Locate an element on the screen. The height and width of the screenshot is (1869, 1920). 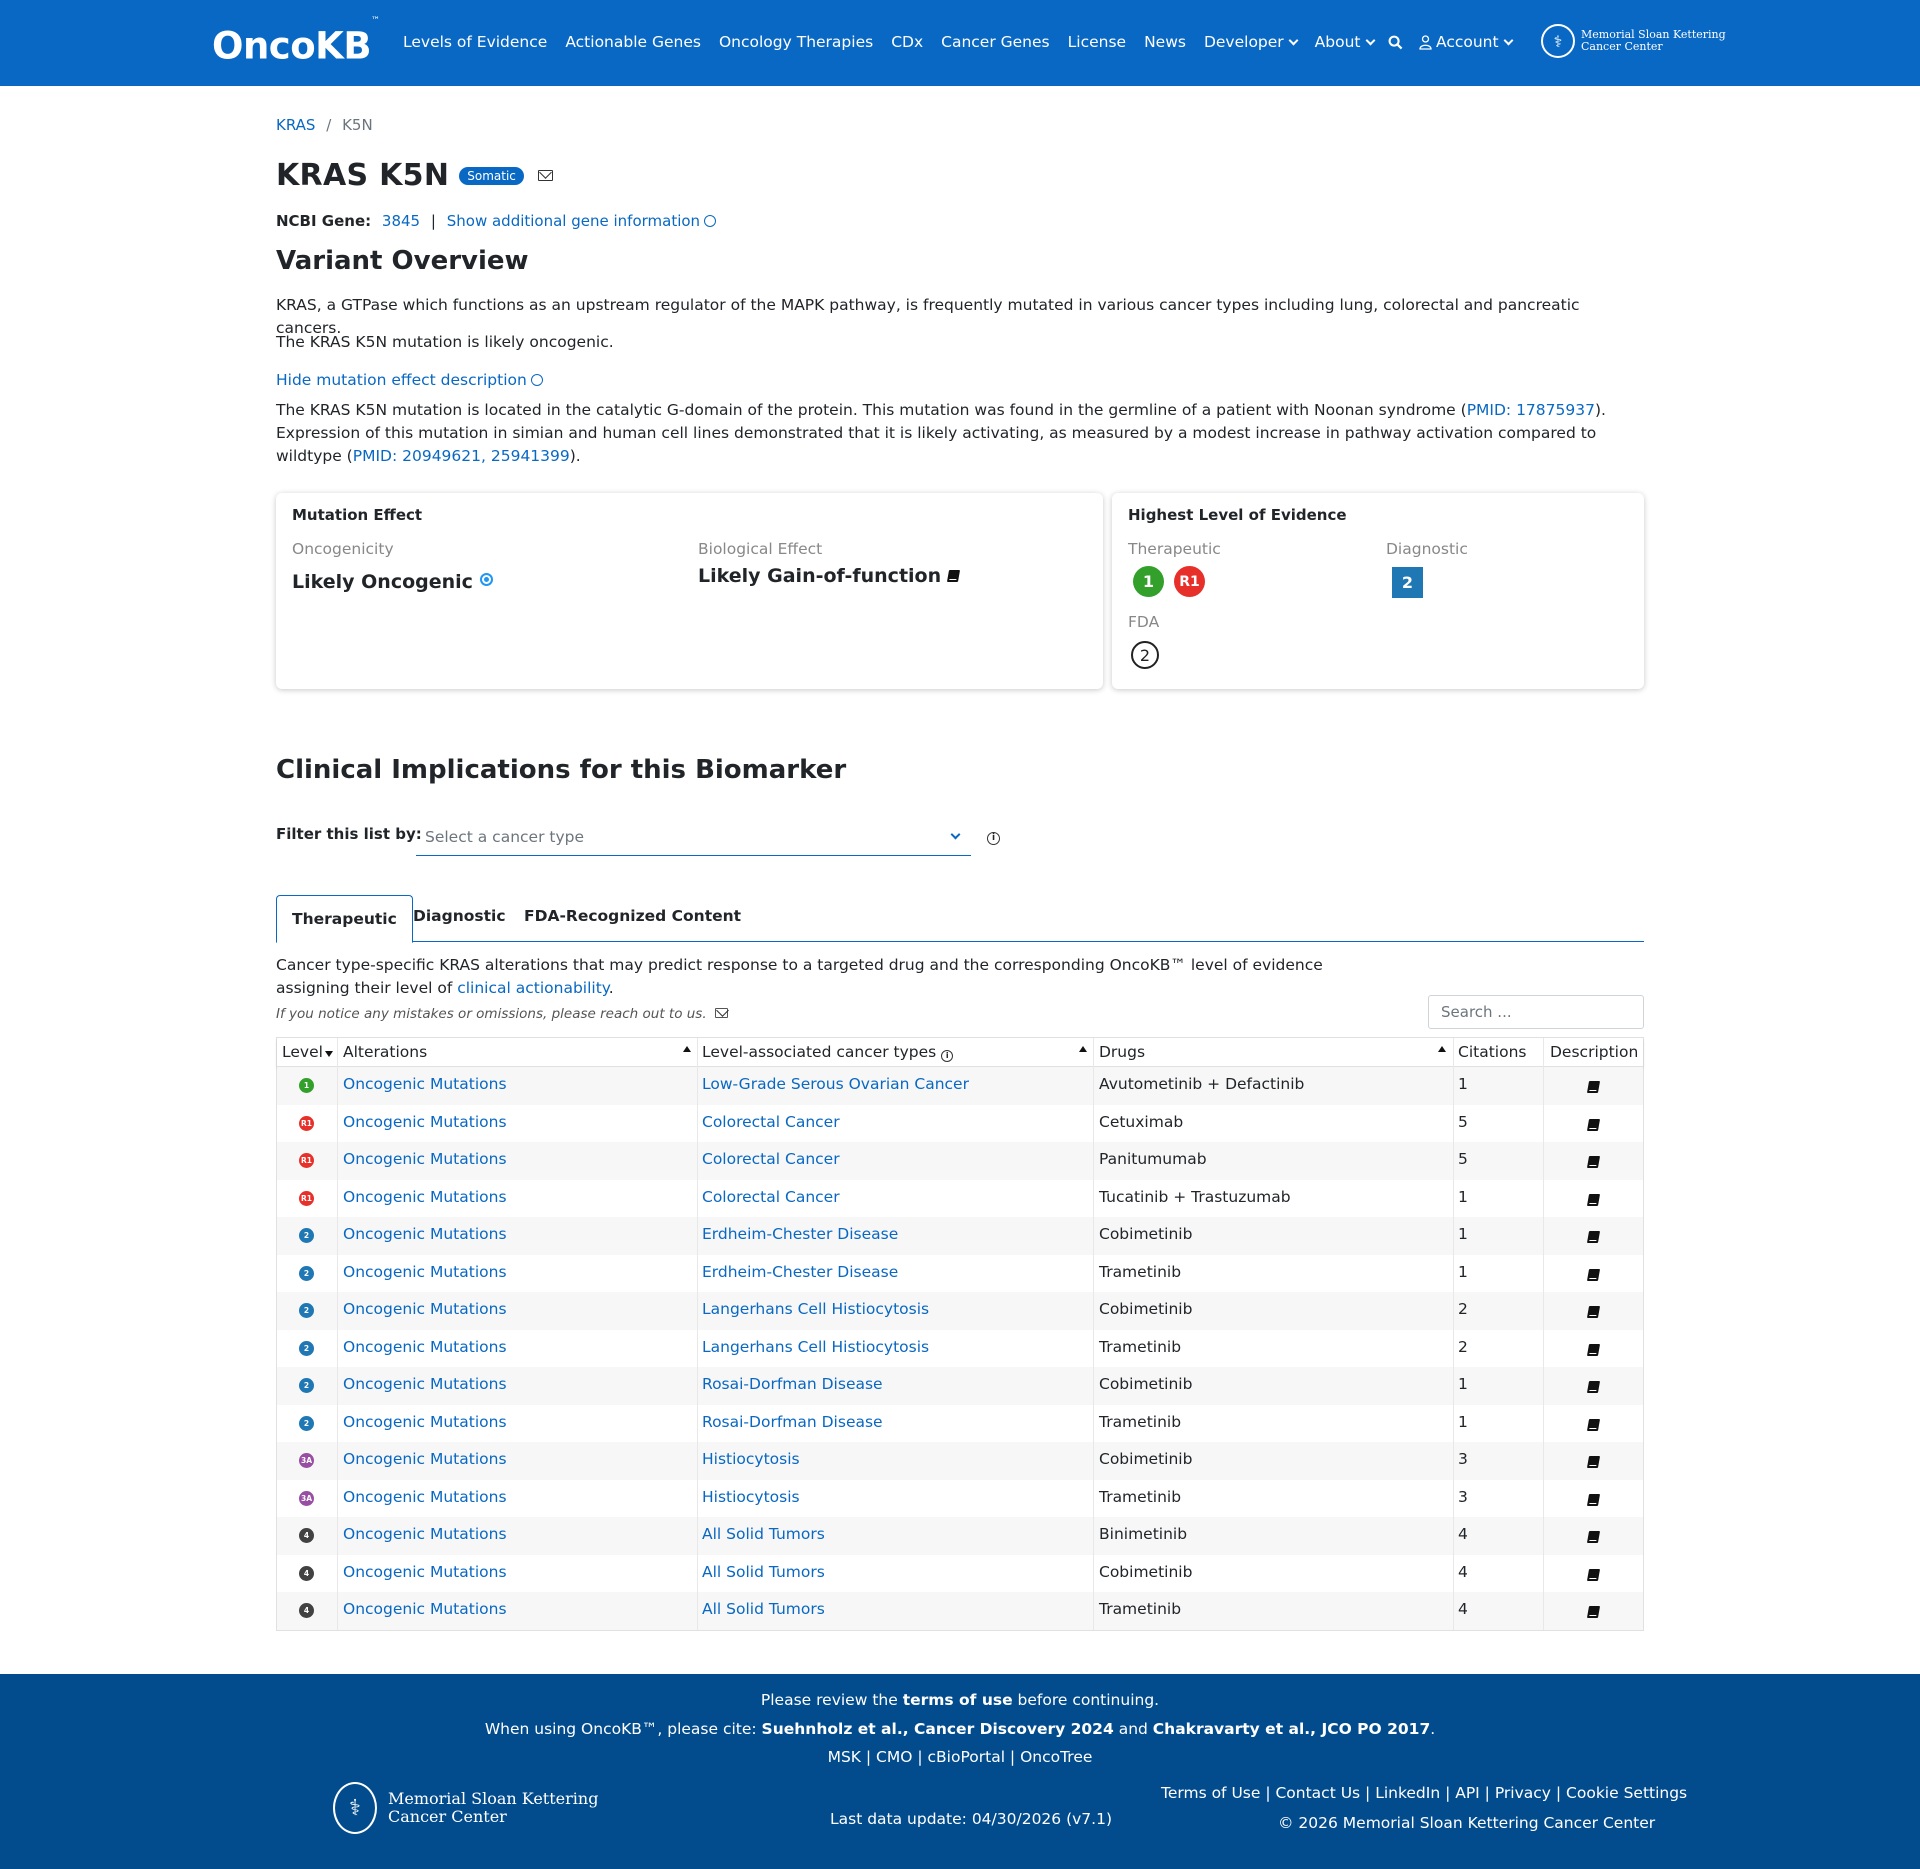
footer-msk-logo: ⚕ Memorial Sloan Kettering Cancer Center is located at coordinates (465, 1808).